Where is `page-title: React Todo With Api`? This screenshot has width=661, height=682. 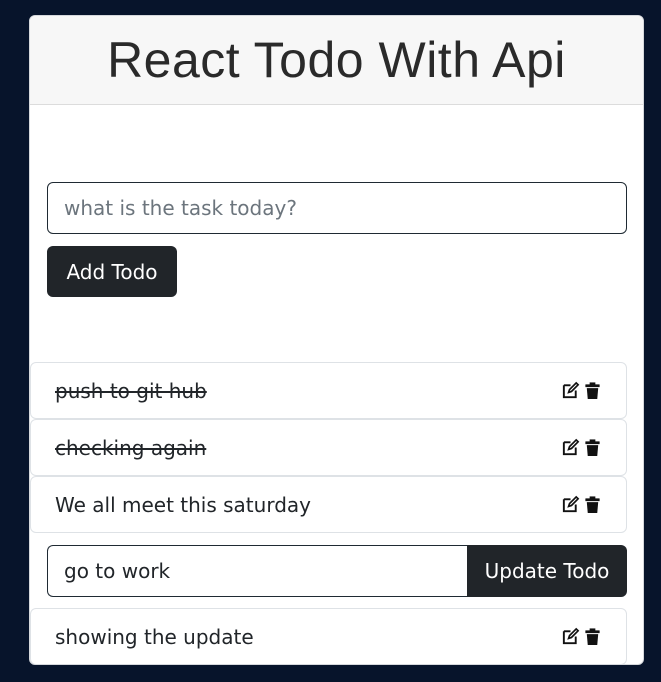 page-title: React Todo With Api is located at coordinates (336, 60).